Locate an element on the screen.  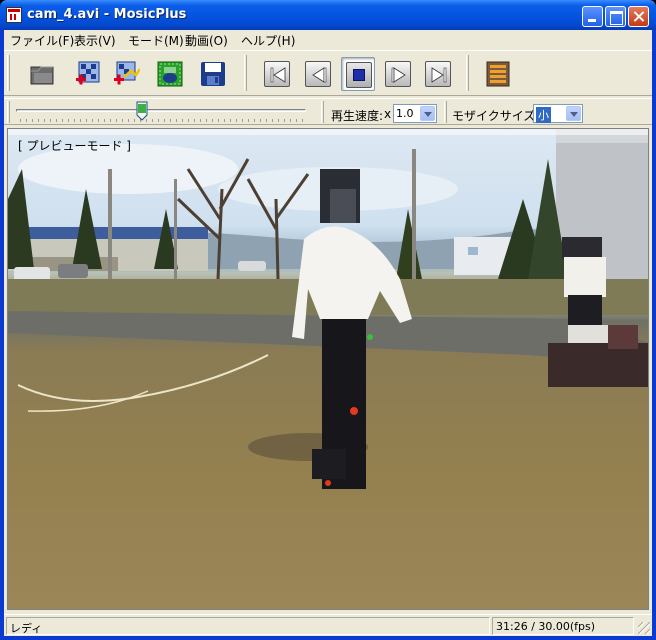
skip-to-end-icon is located at coordinates (438, 74).